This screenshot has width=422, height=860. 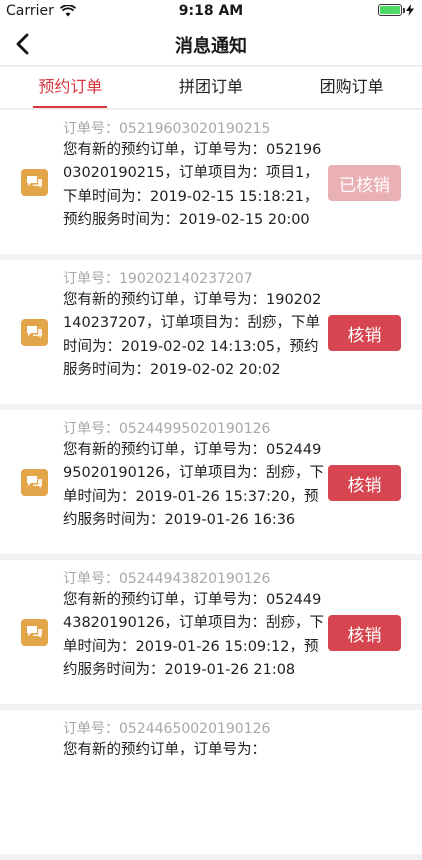 I want to click on status-right, so click(x=396, y=10).